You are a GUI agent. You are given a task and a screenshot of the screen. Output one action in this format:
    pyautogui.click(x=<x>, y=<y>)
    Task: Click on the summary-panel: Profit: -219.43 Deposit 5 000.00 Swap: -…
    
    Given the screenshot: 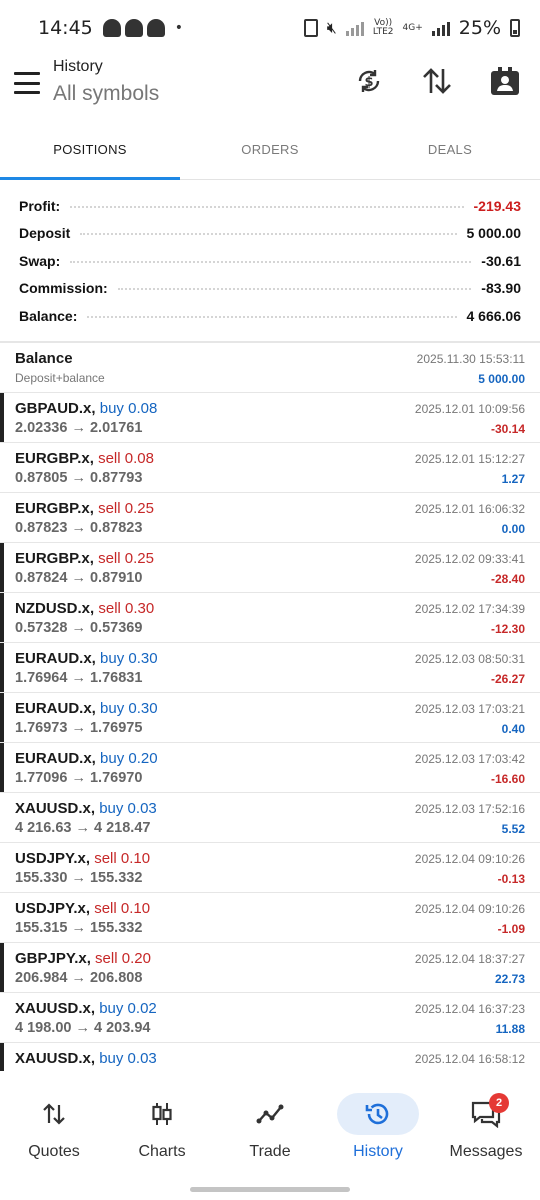 What is the action you would take?
    pyautogui.click(x=270, y=261)
    